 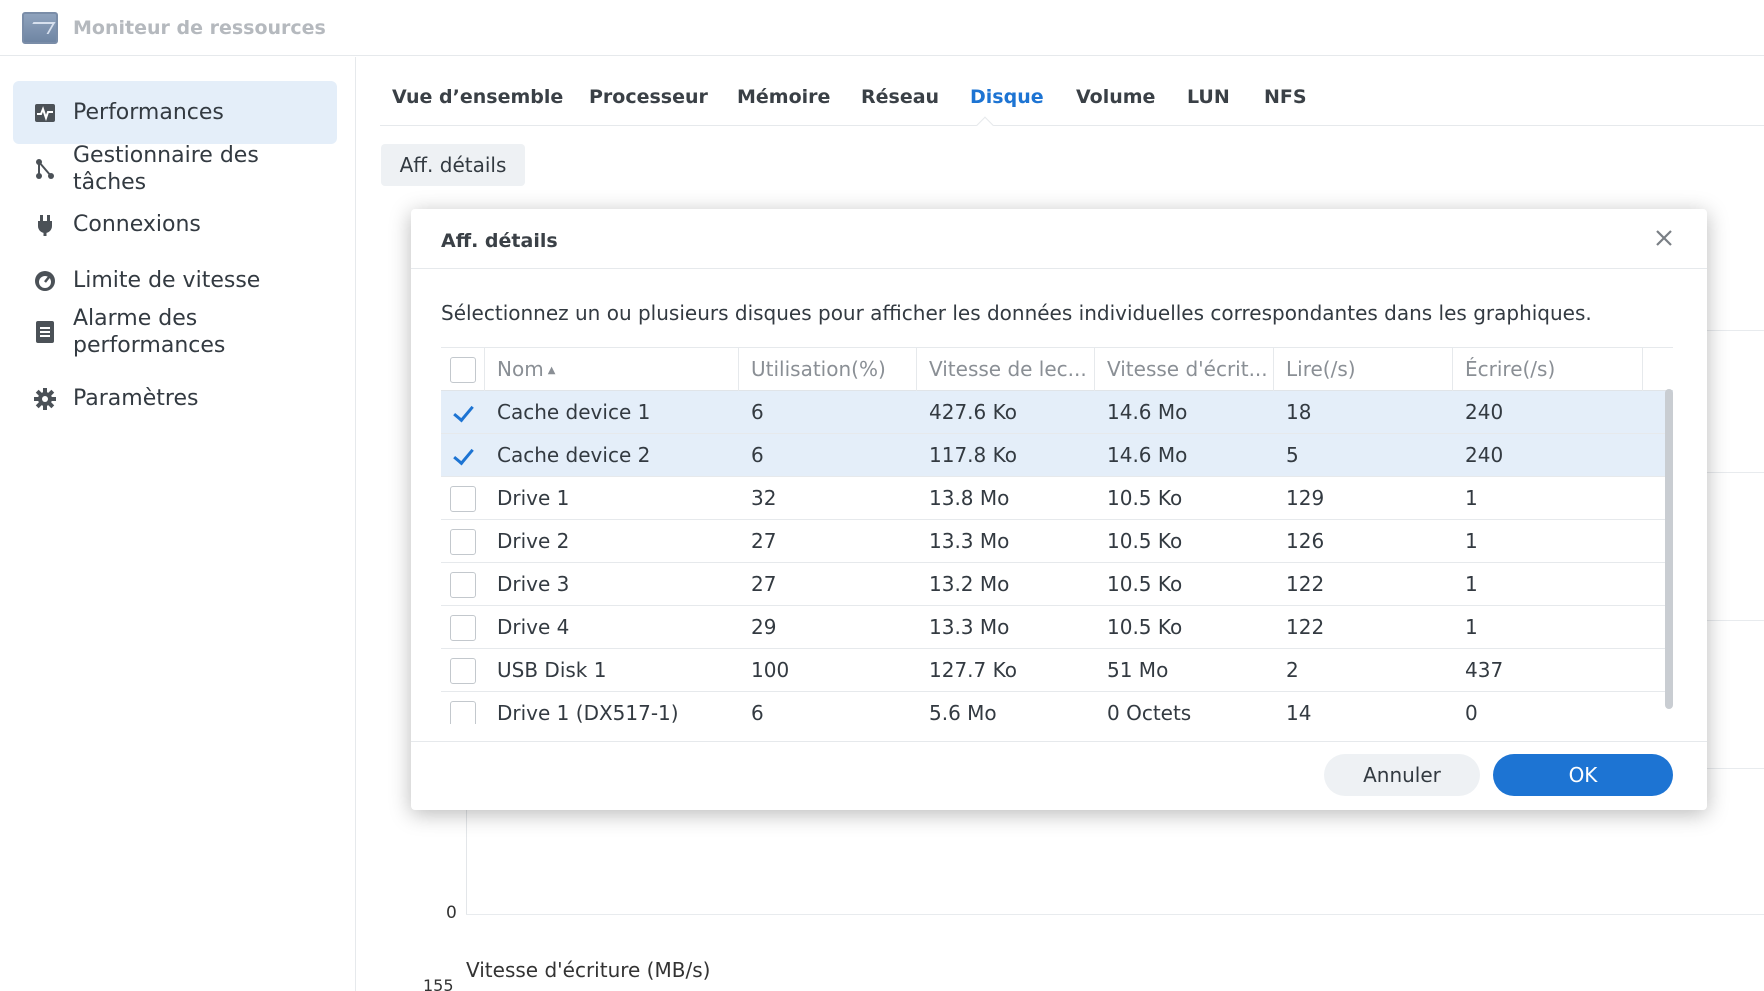 I want to click on sidebar-item-settings: Paramètres, so click(x=175, y=398).